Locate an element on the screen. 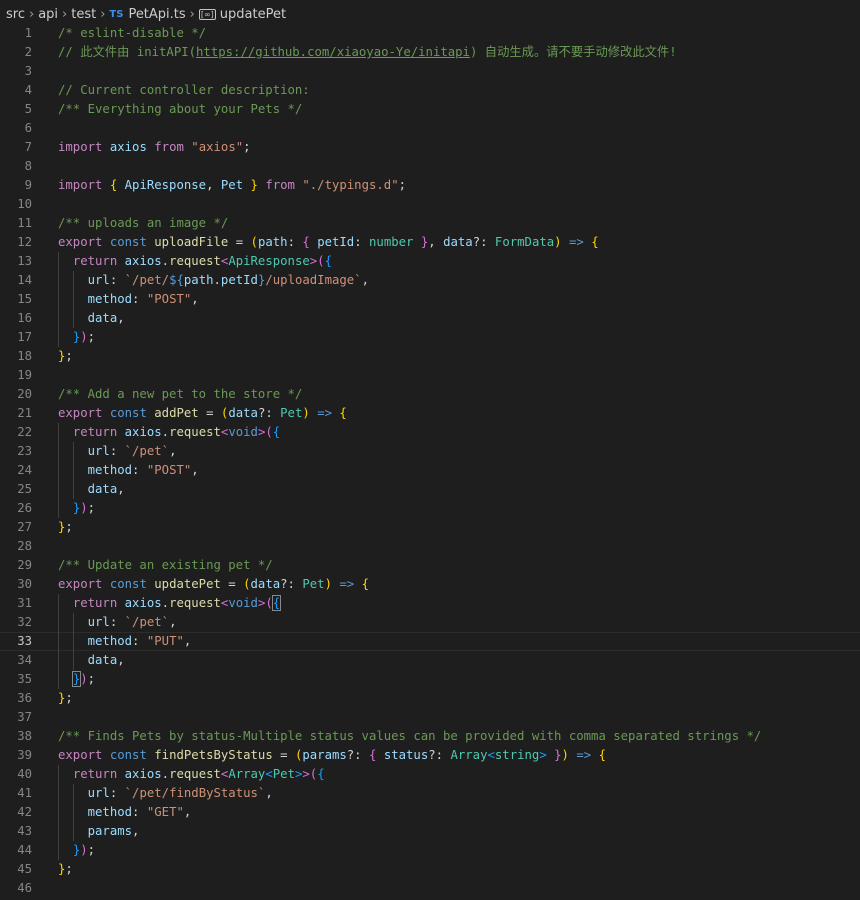 This screenshot has width=860, height=900. line-number: 16 is located at coordinates (24, 318).